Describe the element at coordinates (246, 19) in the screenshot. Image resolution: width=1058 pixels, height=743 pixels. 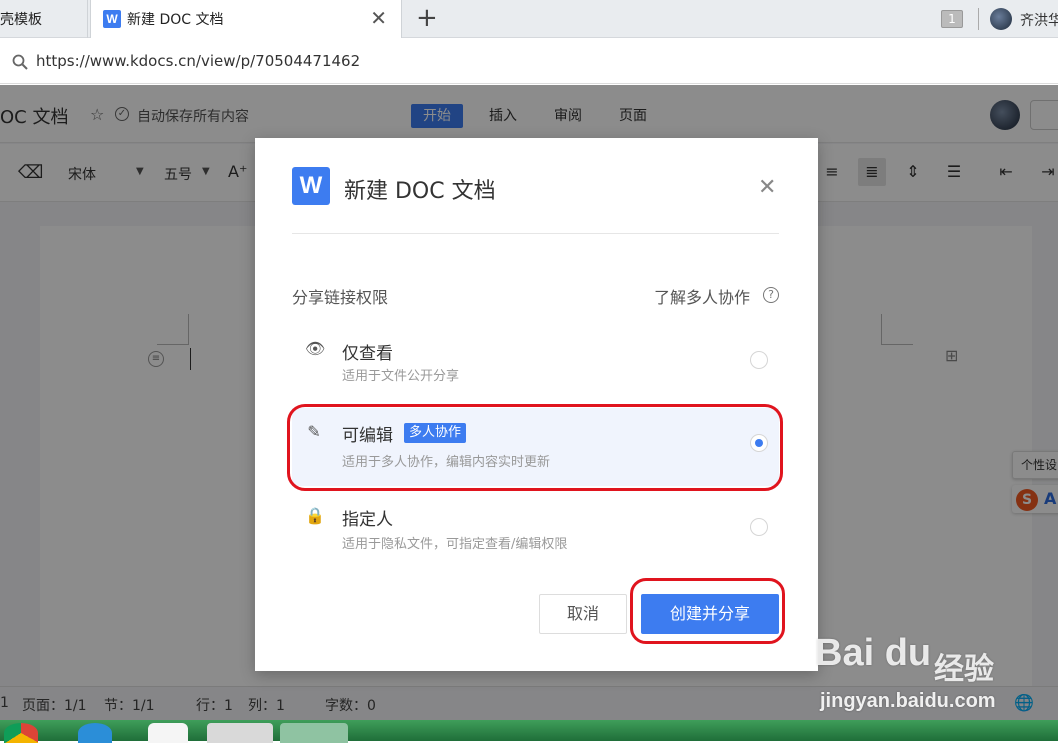
I see `tab-active: W 新建 DOC 文档 ✕` at that location.